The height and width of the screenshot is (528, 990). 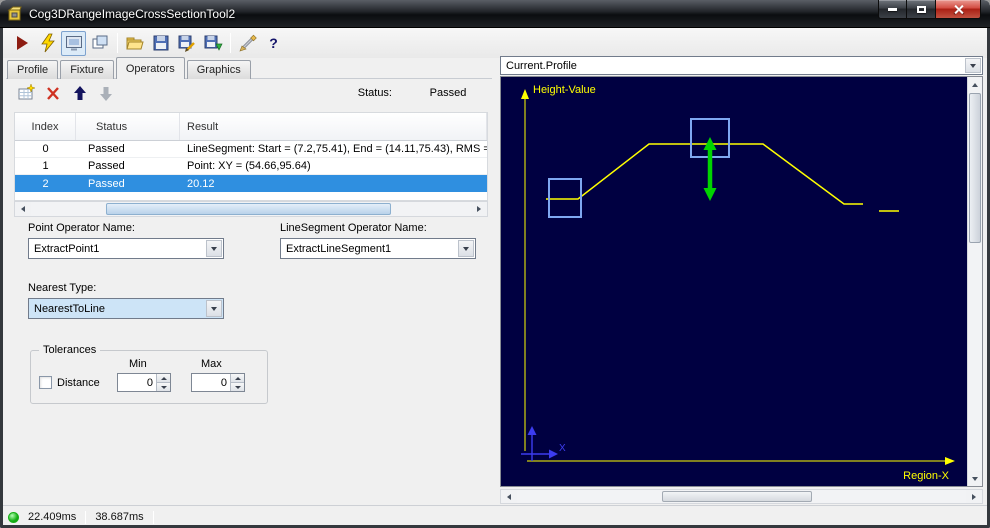 I want to click on run-time-2: 38.687ms, so click(x=119, y=517).